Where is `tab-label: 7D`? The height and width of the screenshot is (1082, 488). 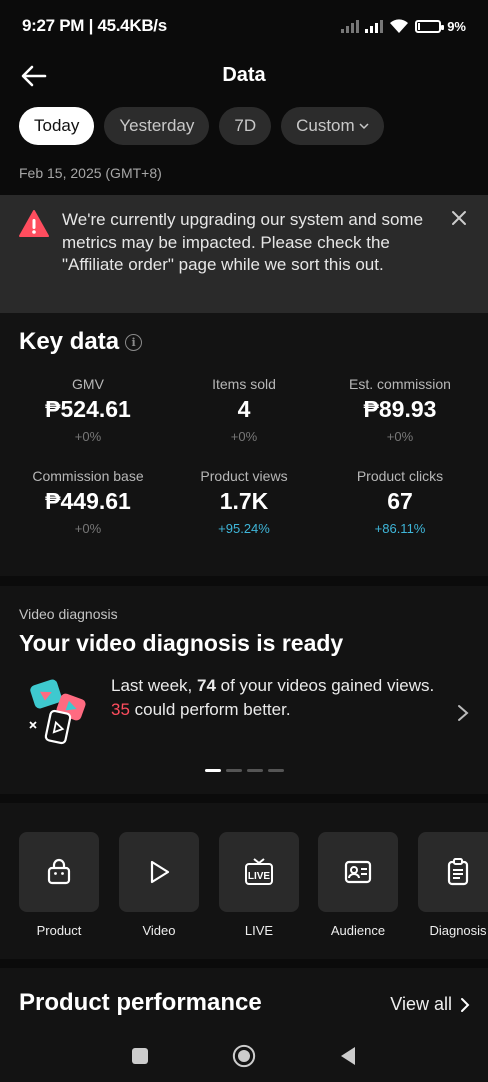
tab-label: 7D is located at coordinates (245, 125).